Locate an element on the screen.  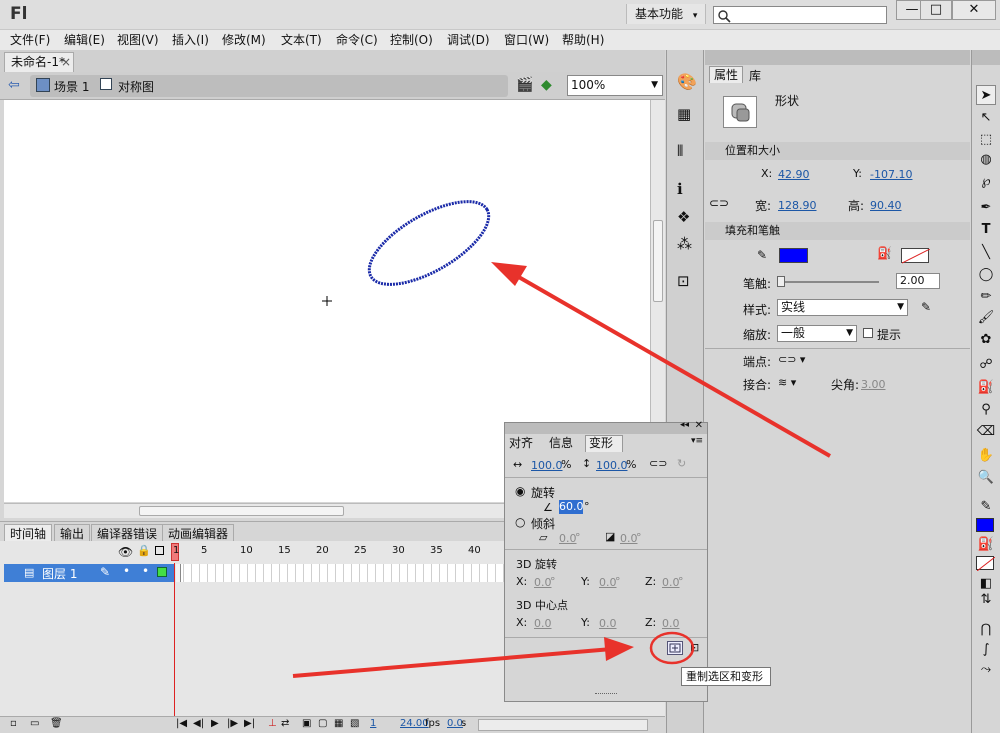
annotation-arrow-to-ellipse is located at coordinates (661, 360).